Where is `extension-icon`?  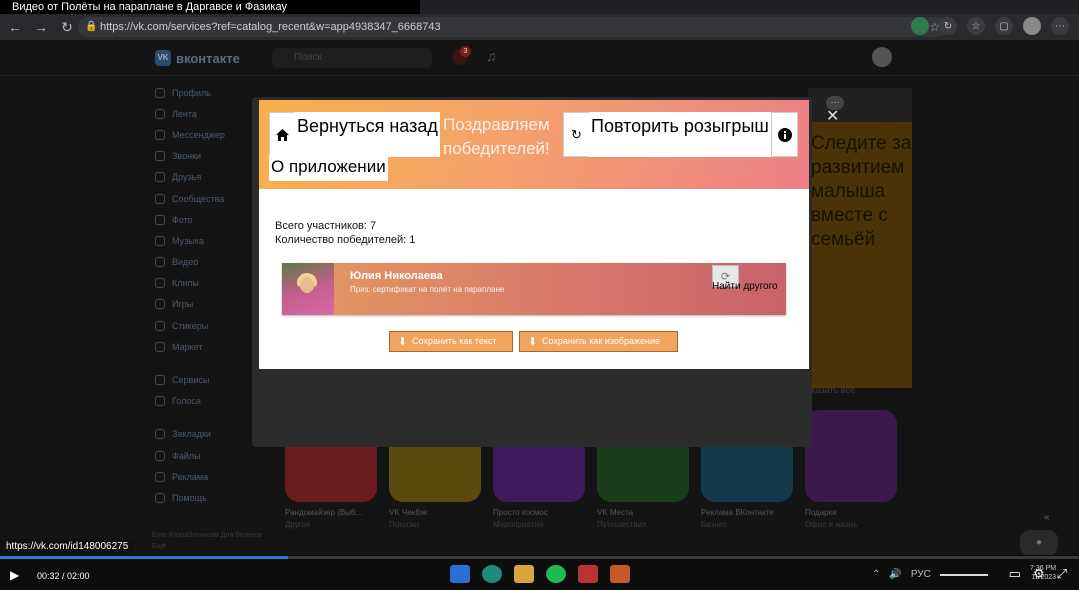 extension-icon is located at coordinates (920, 26).